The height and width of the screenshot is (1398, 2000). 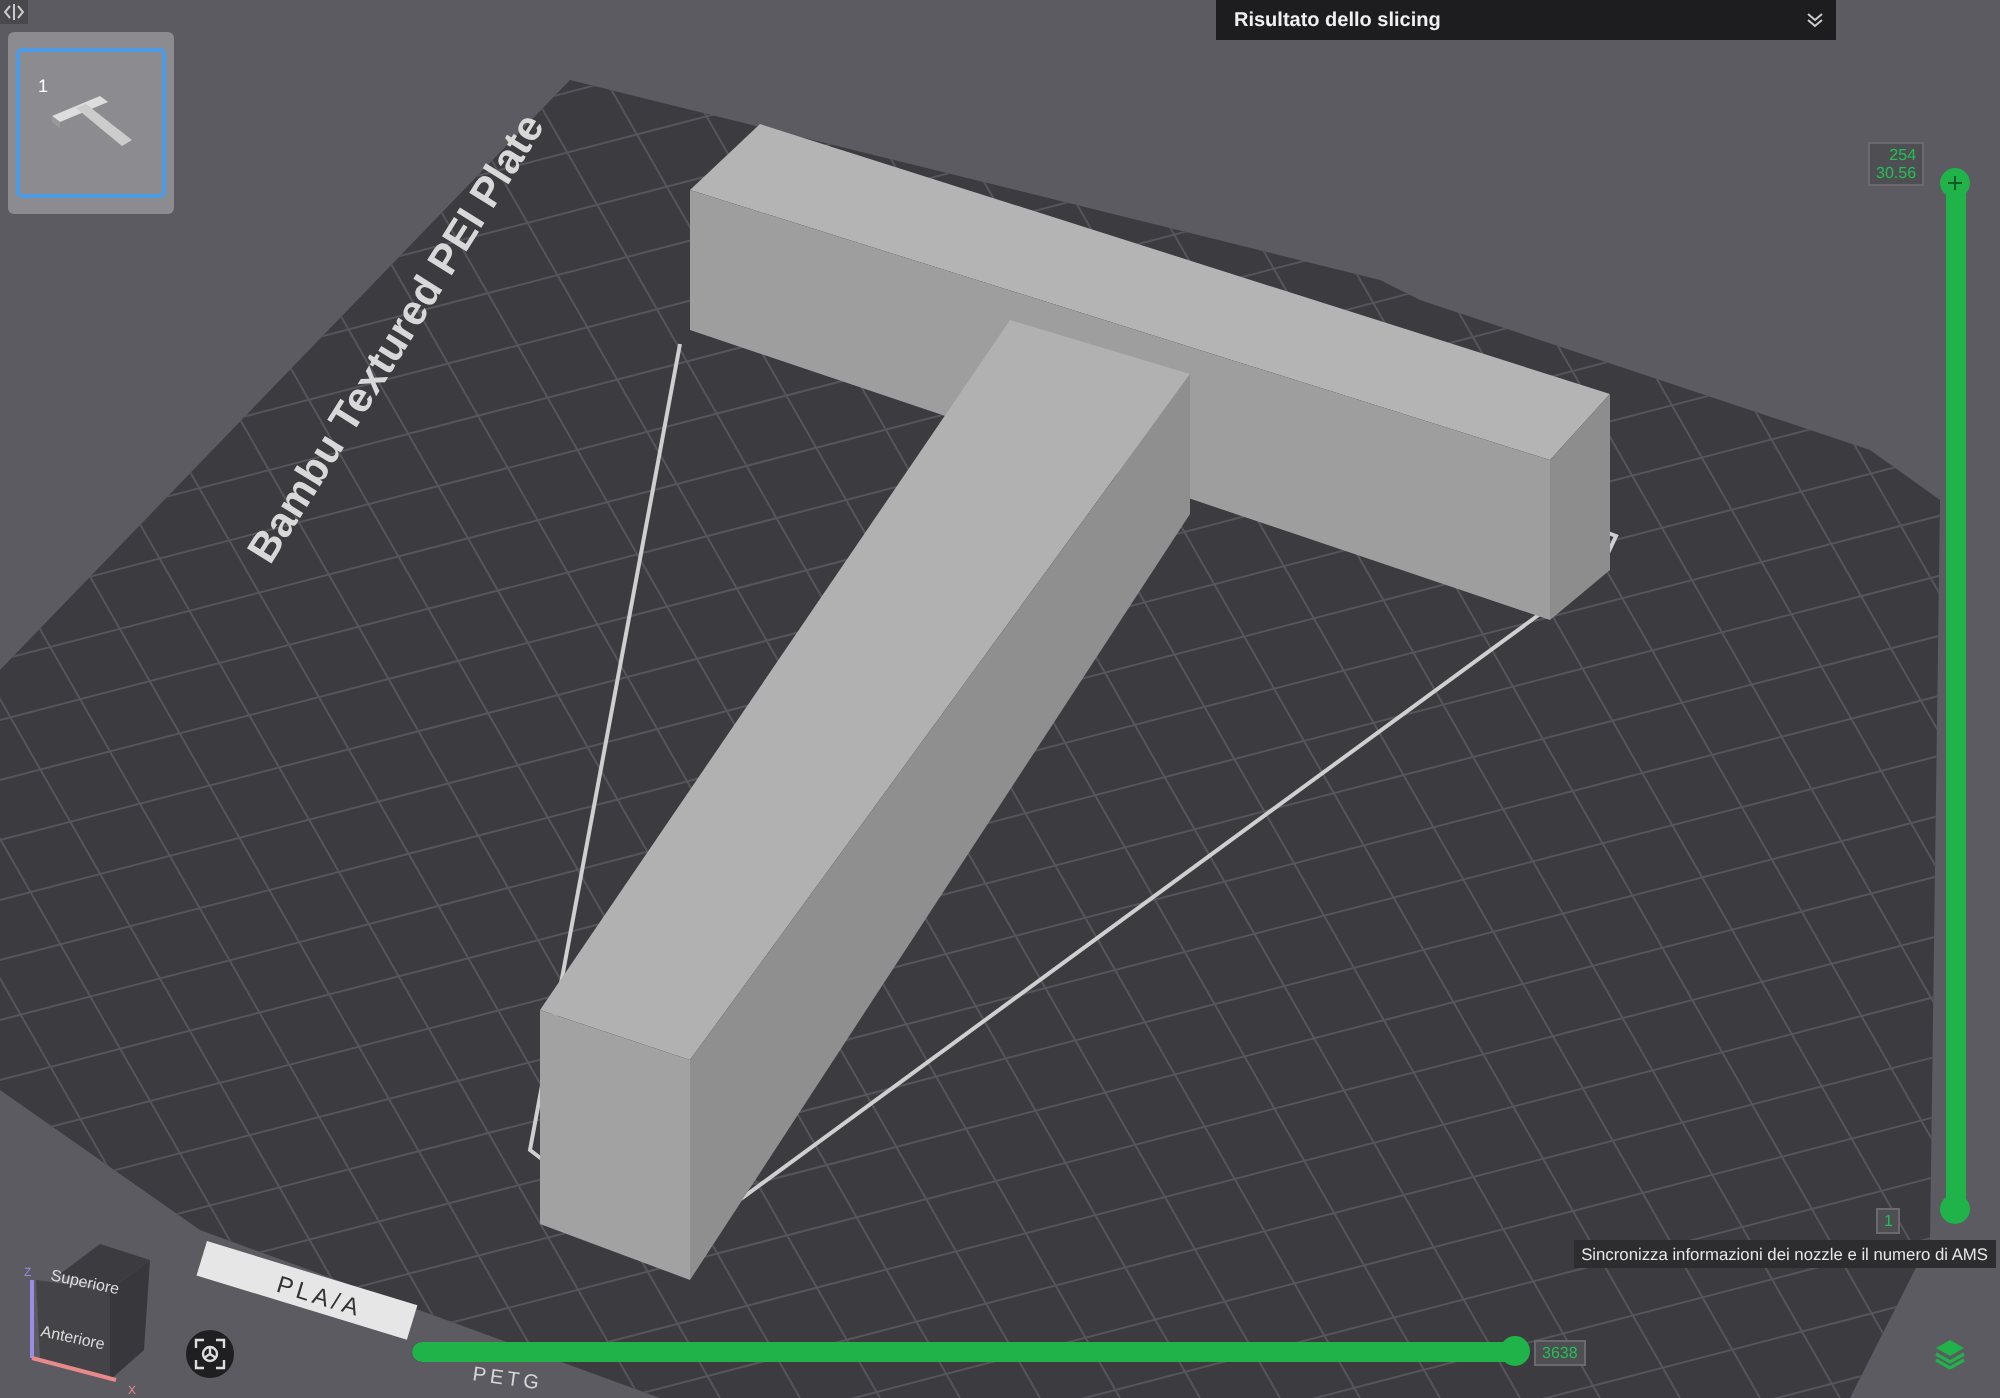 I want to click on bottom-slider-handle, so click(x=1955, y=1209).